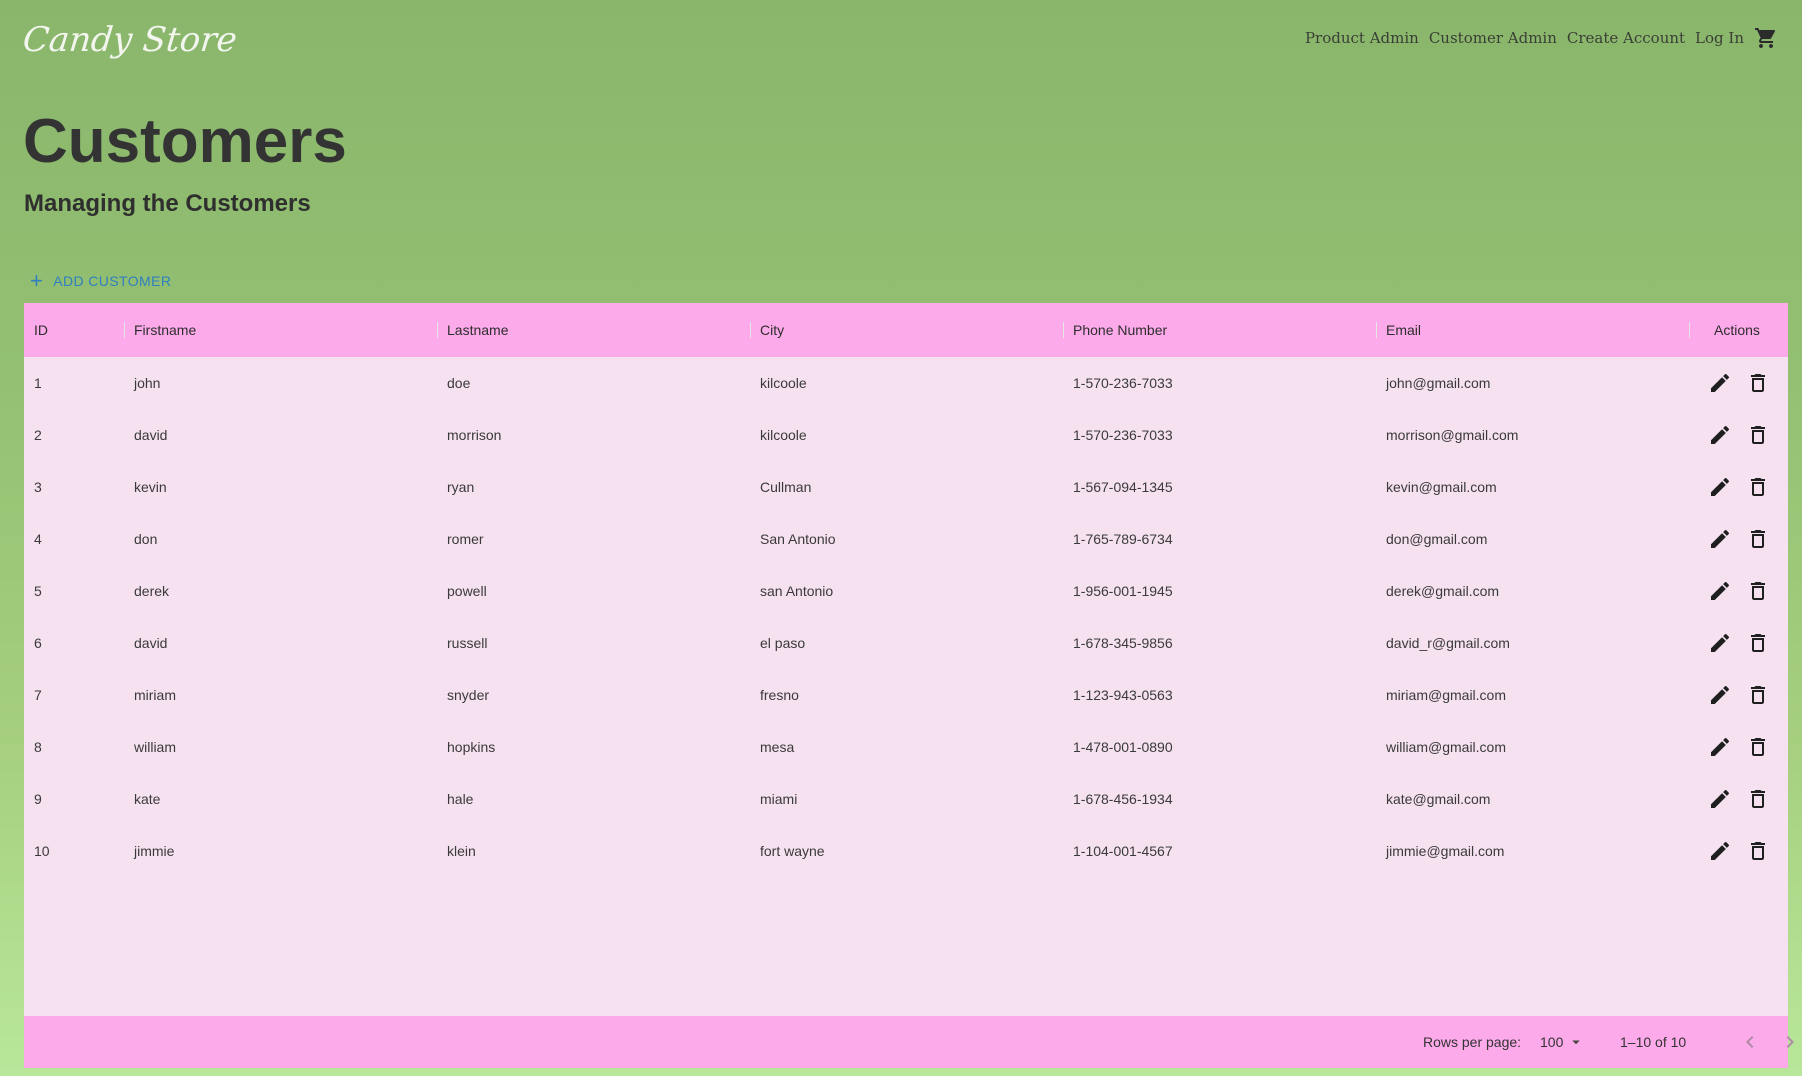 This screenshot has width=1802, height=1076. Describe the element at coordinates (147, 383) in the screenshot. I see `cell-firstname: john` at that location.